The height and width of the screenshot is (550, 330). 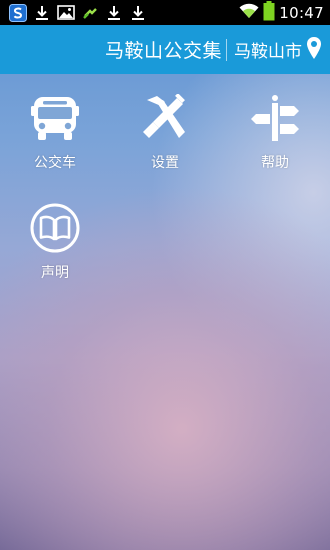 I want to click on menu-label: 帮助, so click(x=275, y=163).